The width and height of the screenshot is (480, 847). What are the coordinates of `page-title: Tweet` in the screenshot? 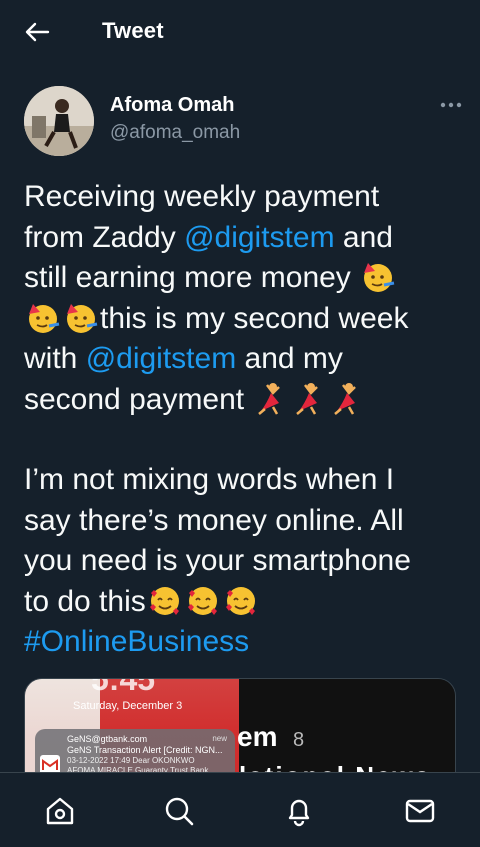 It's located at (133, 30).